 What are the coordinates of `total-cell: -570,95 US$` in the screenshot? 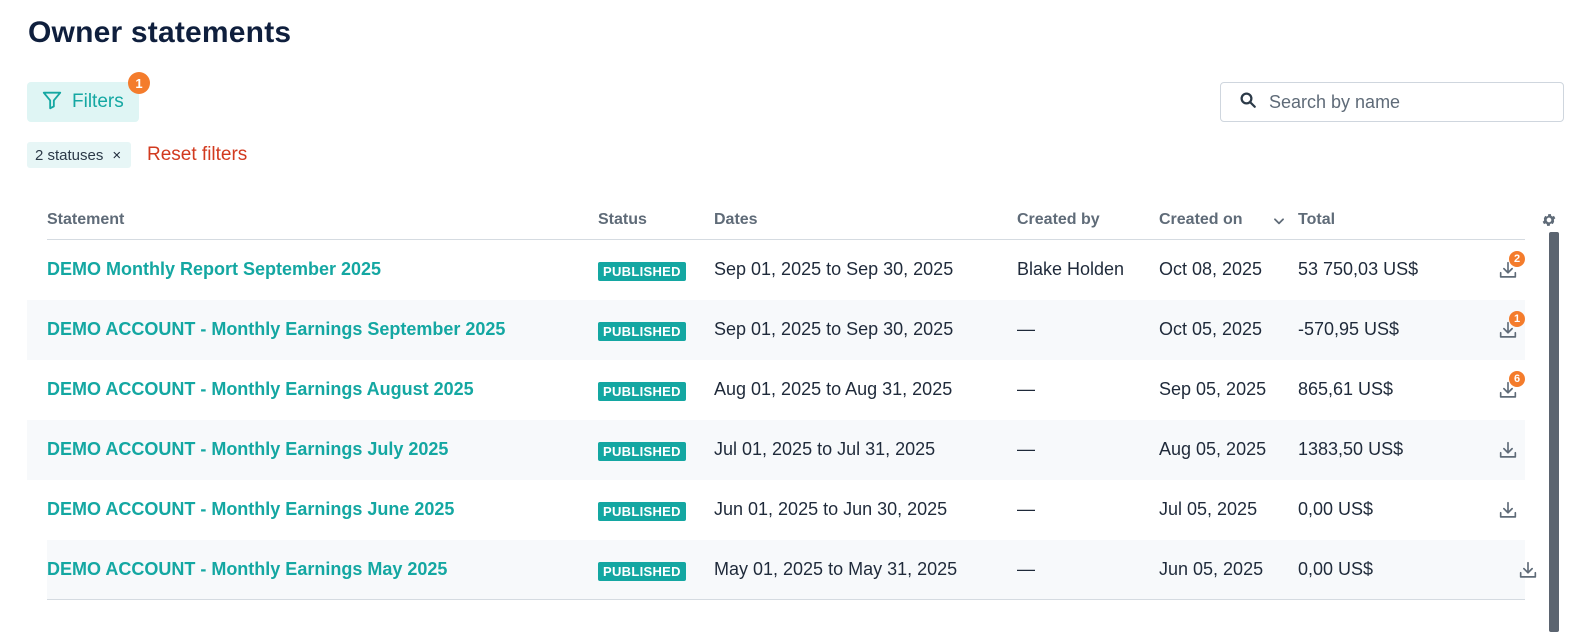 It's located at (1349, 329).